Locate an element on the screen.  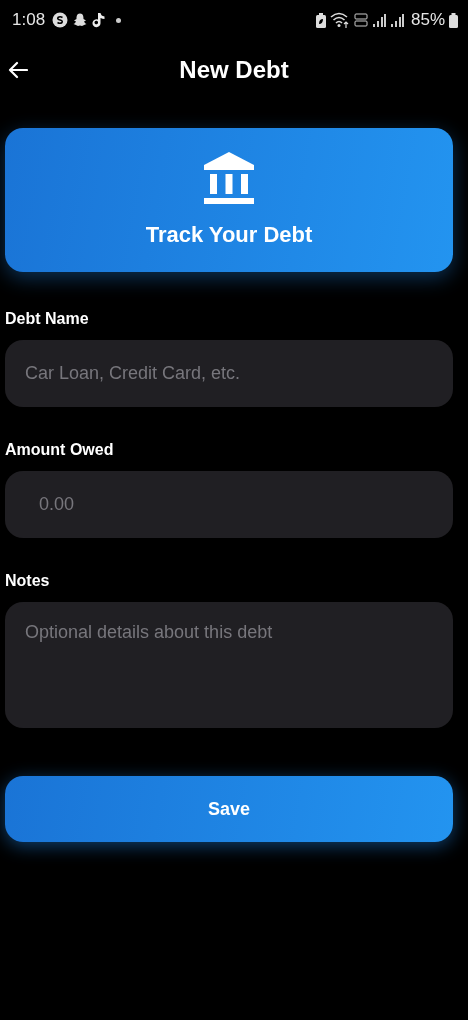
battery-saver-icon is located at coordinates (320, 20).